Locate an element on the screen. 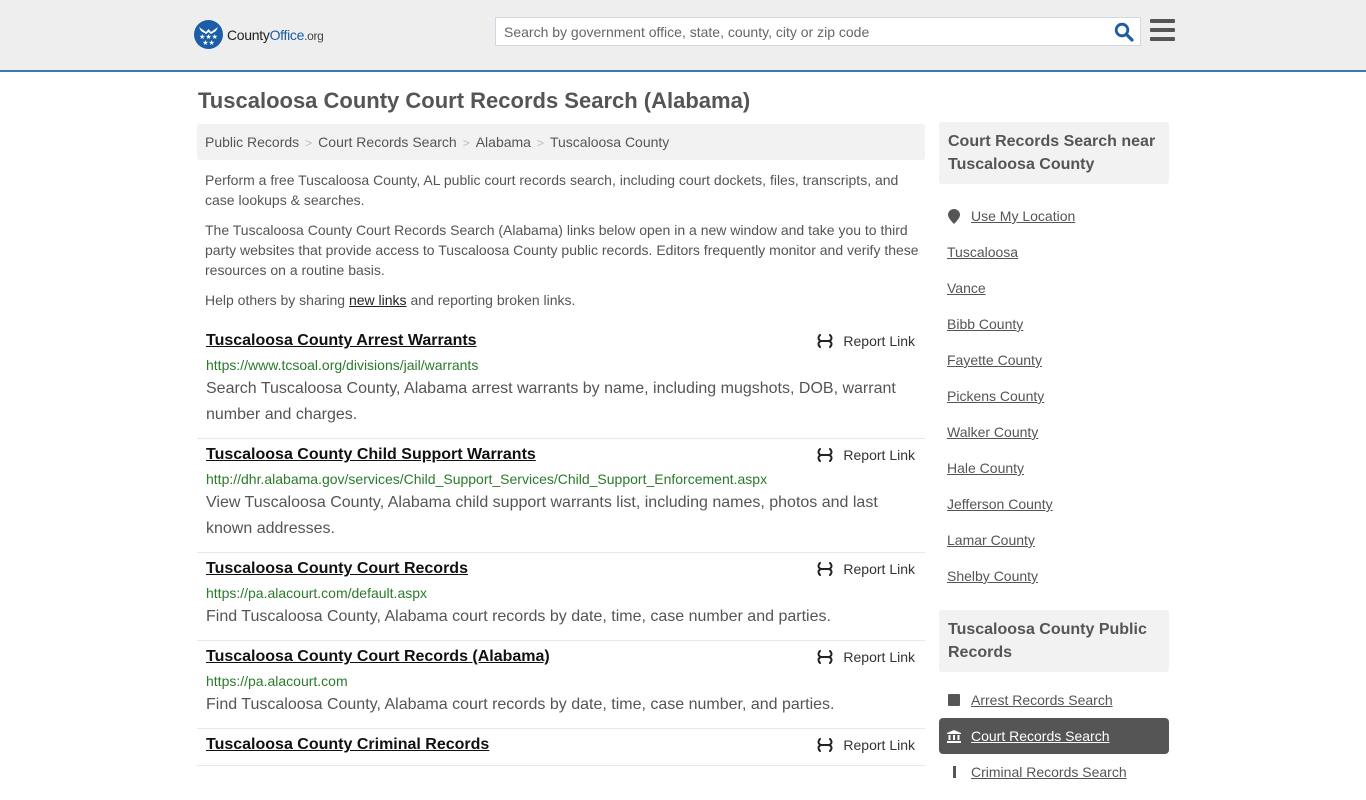  nearby-item-vance: Vance is located at coordinates (1054, 288).